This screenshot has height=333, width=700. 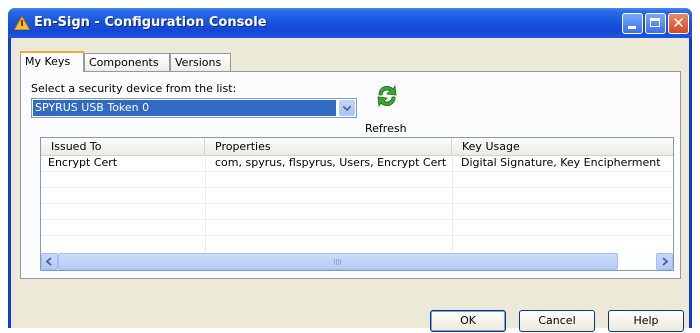 What do you see at coordinates (632, 27) in the screenshot?
I see `minimize-icon` at bounding box center [632, 27].